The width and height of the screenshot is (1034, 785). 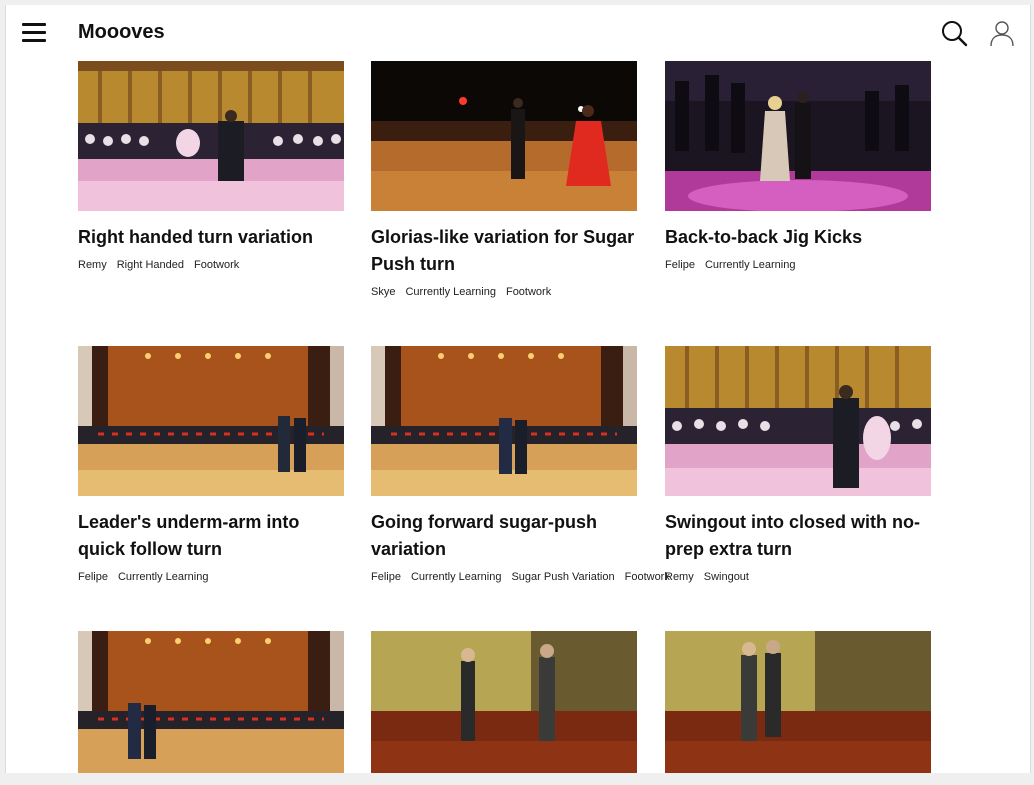 What do you see at coordinates (121, 32) in the screenshot?
I see `app-title: Moooves` at bounding box center [121, 32].